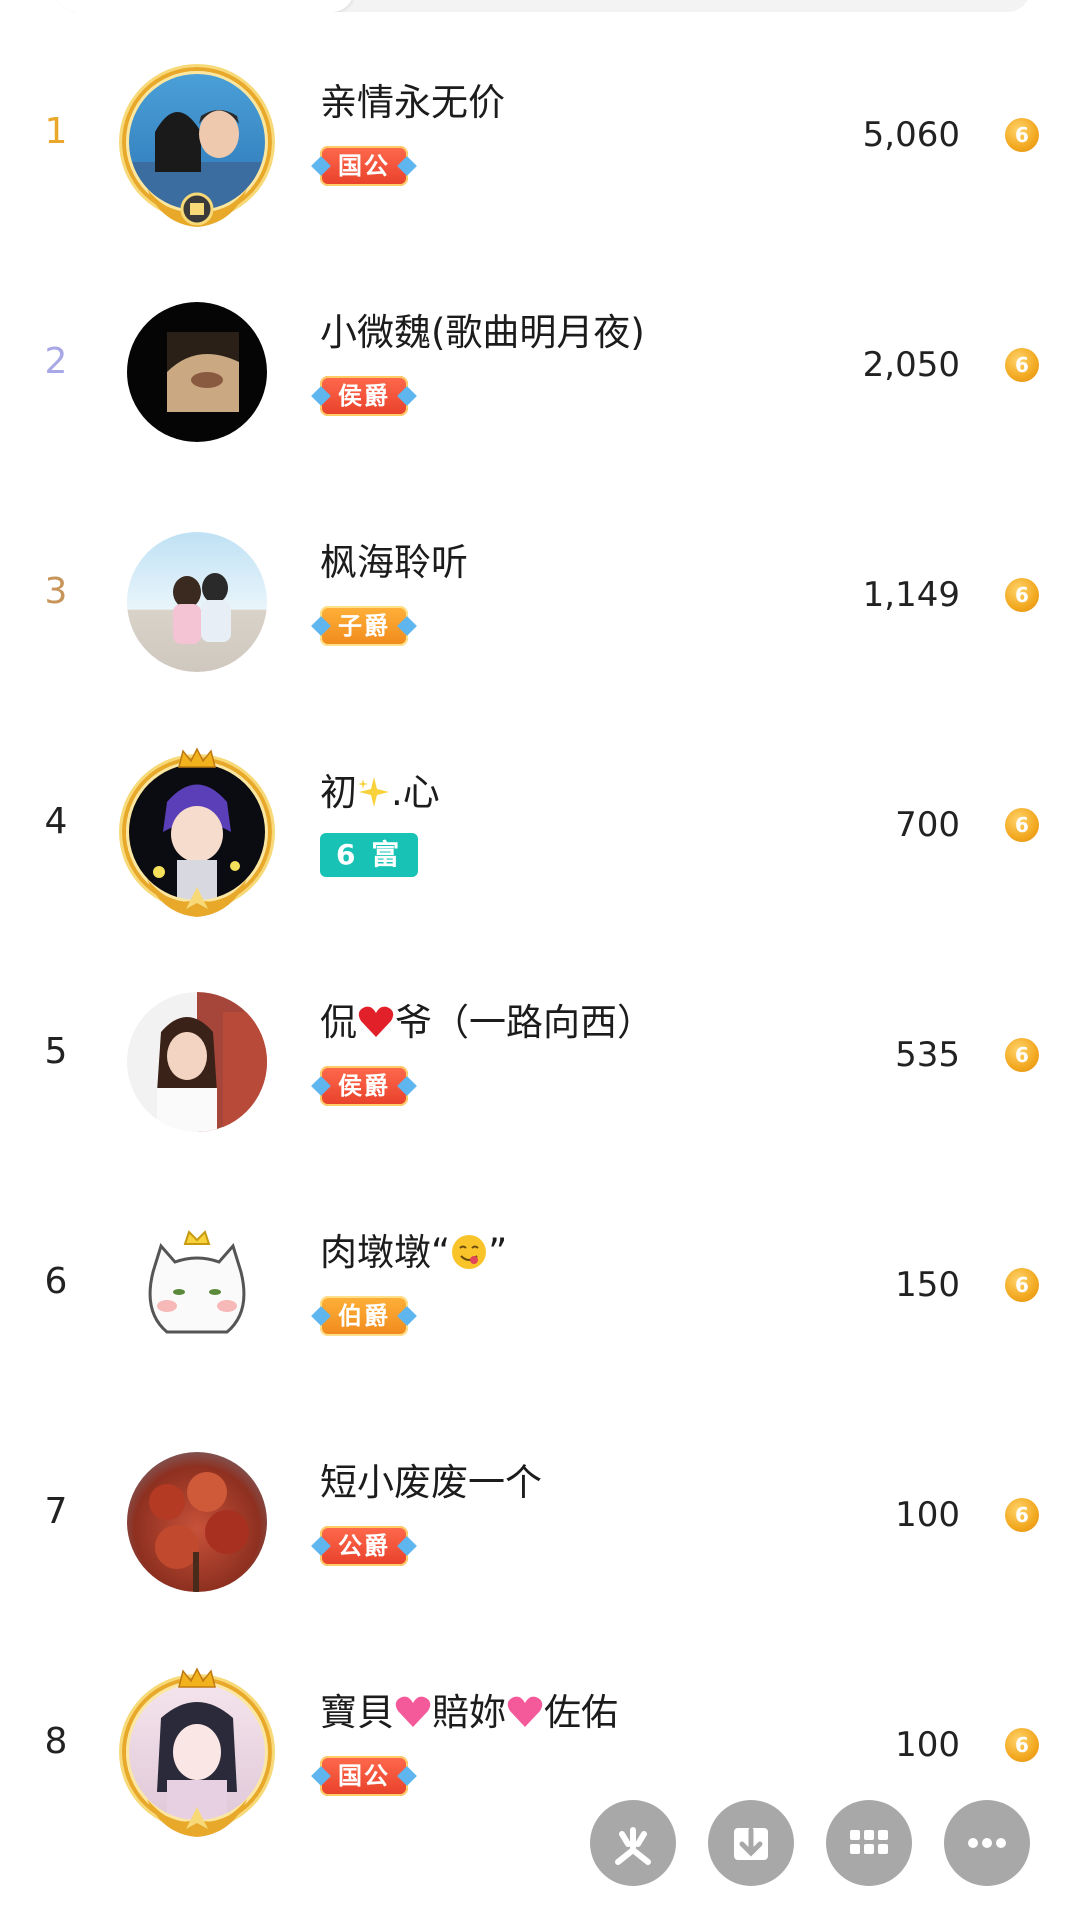  Describe the element at coordinates (911, 595) in the screenshot. I see `score-value: 1,149` at that location.